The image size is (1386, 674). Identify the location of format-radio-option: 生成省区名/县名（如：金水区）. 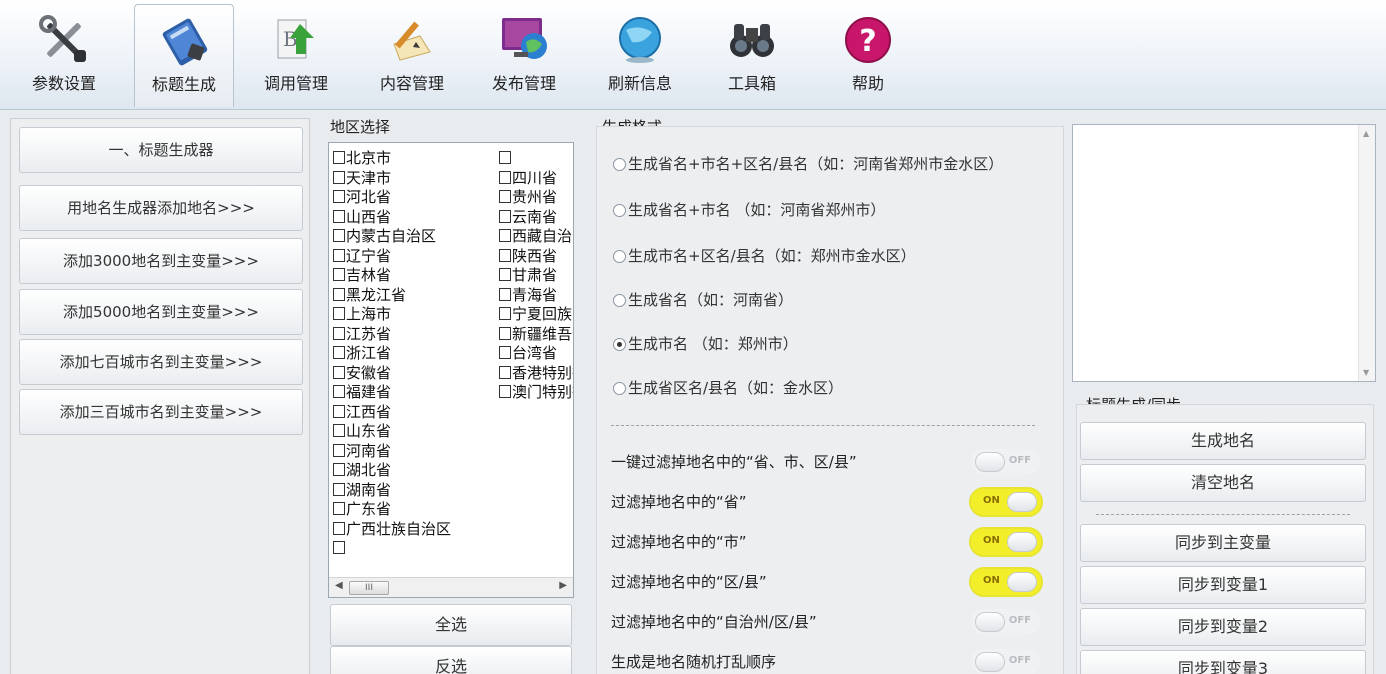
(728, 388).